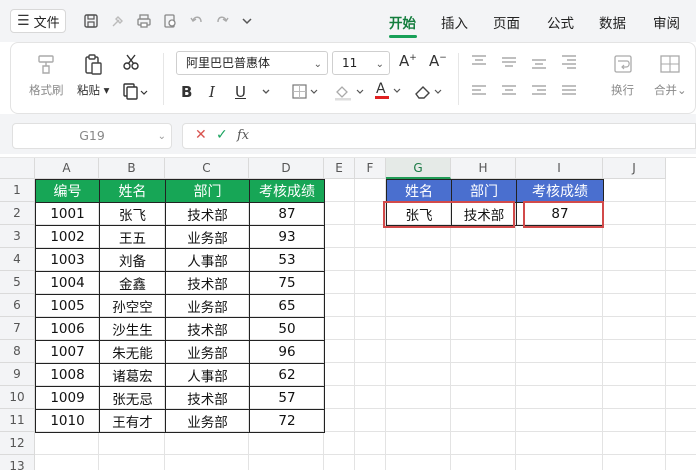 The width and height of the screenshot is (696, 470). I want to click on redo-icon, so click(222, 21).